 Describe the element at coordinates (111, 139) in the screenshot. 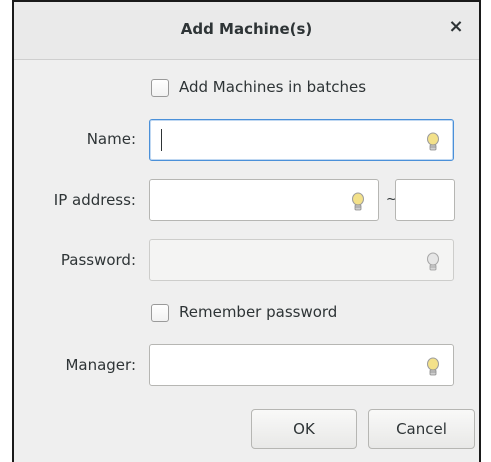

I see `name-label: Name:` at that location.